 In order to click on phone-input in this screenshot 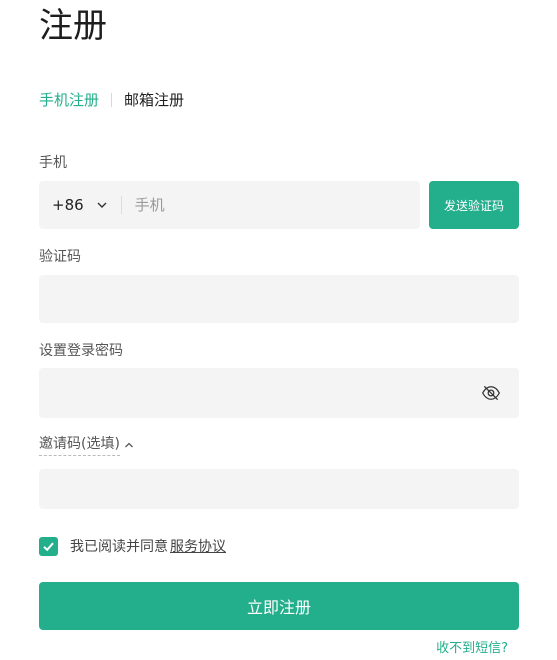, I will do `click(270, 205)`.